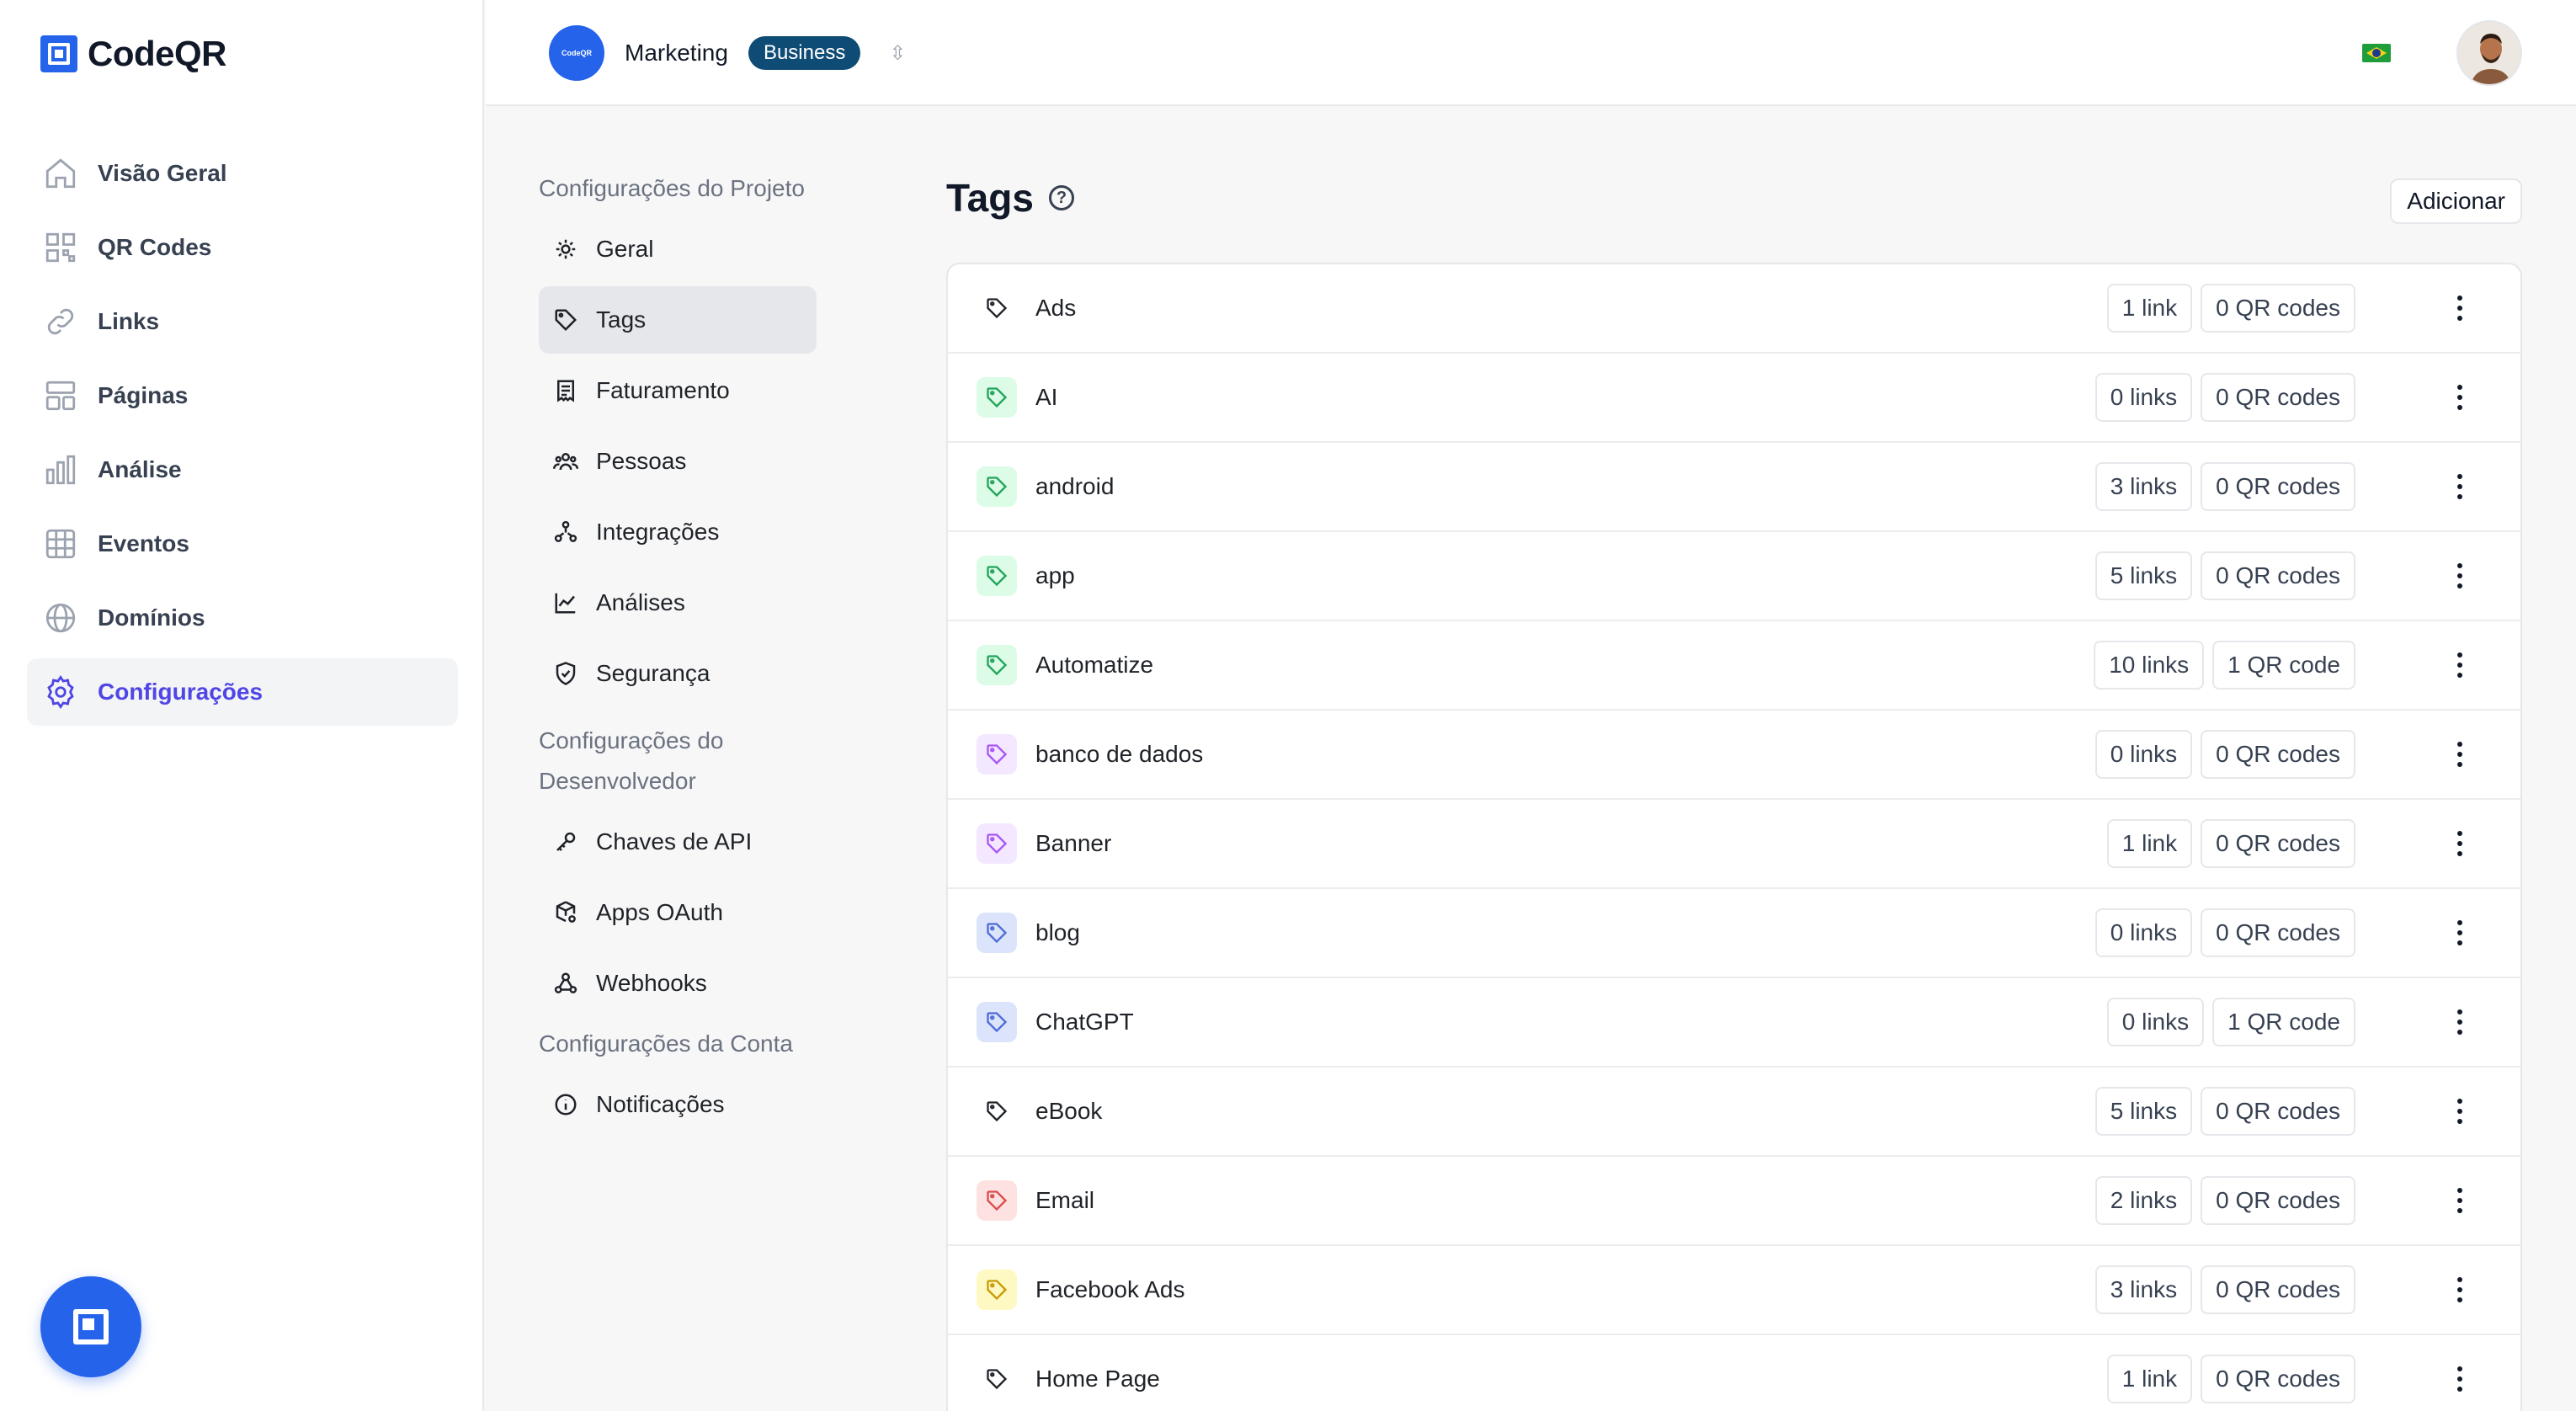 This screenshot has width=2576, height=1411. I want to click on bar-chart-icon, so click(61, 469).